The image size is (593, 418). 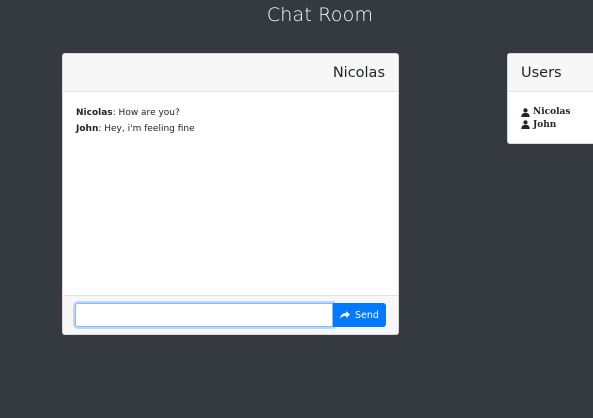 I want to click on message-author: Nicolas, so click(x=94, y=113).